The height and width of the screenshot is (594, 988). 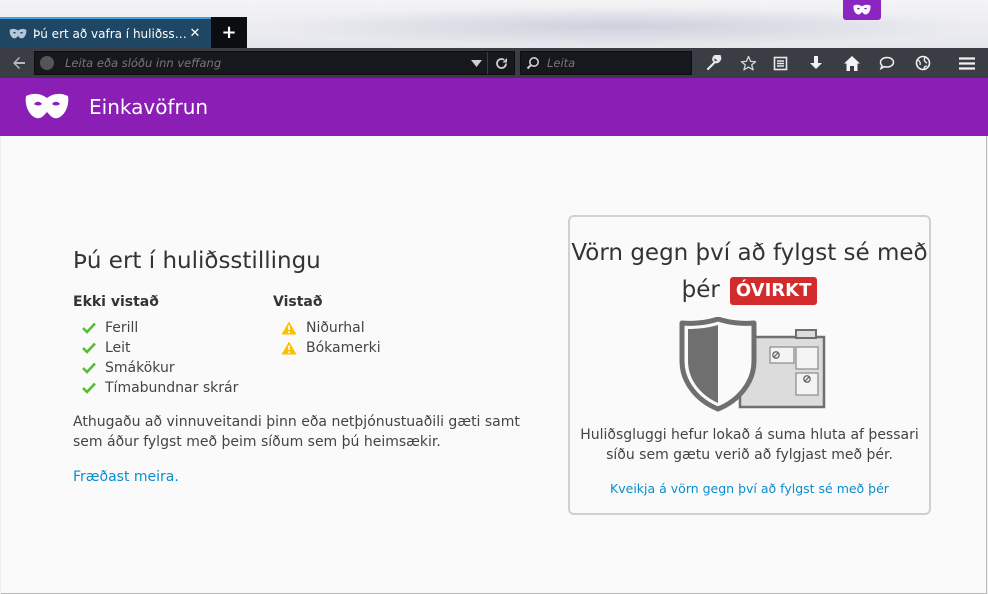 I want to click on back-button, so click(x=19, y=63).